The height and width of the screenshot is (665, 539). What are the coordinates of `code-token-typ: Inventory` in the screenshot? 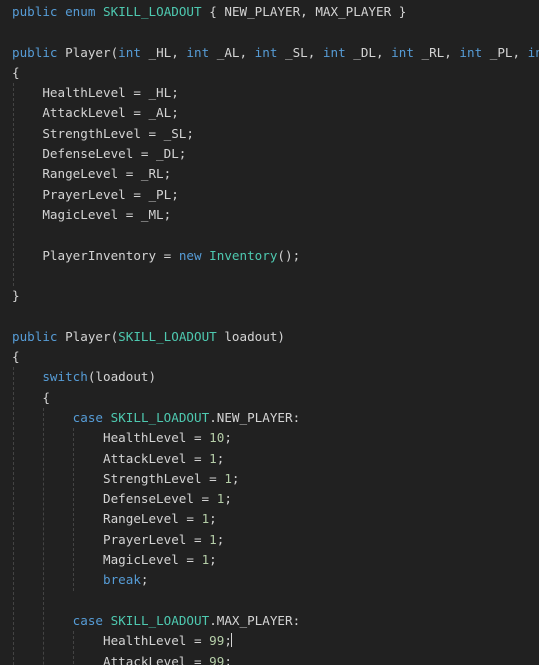 It's located at (243, 255).